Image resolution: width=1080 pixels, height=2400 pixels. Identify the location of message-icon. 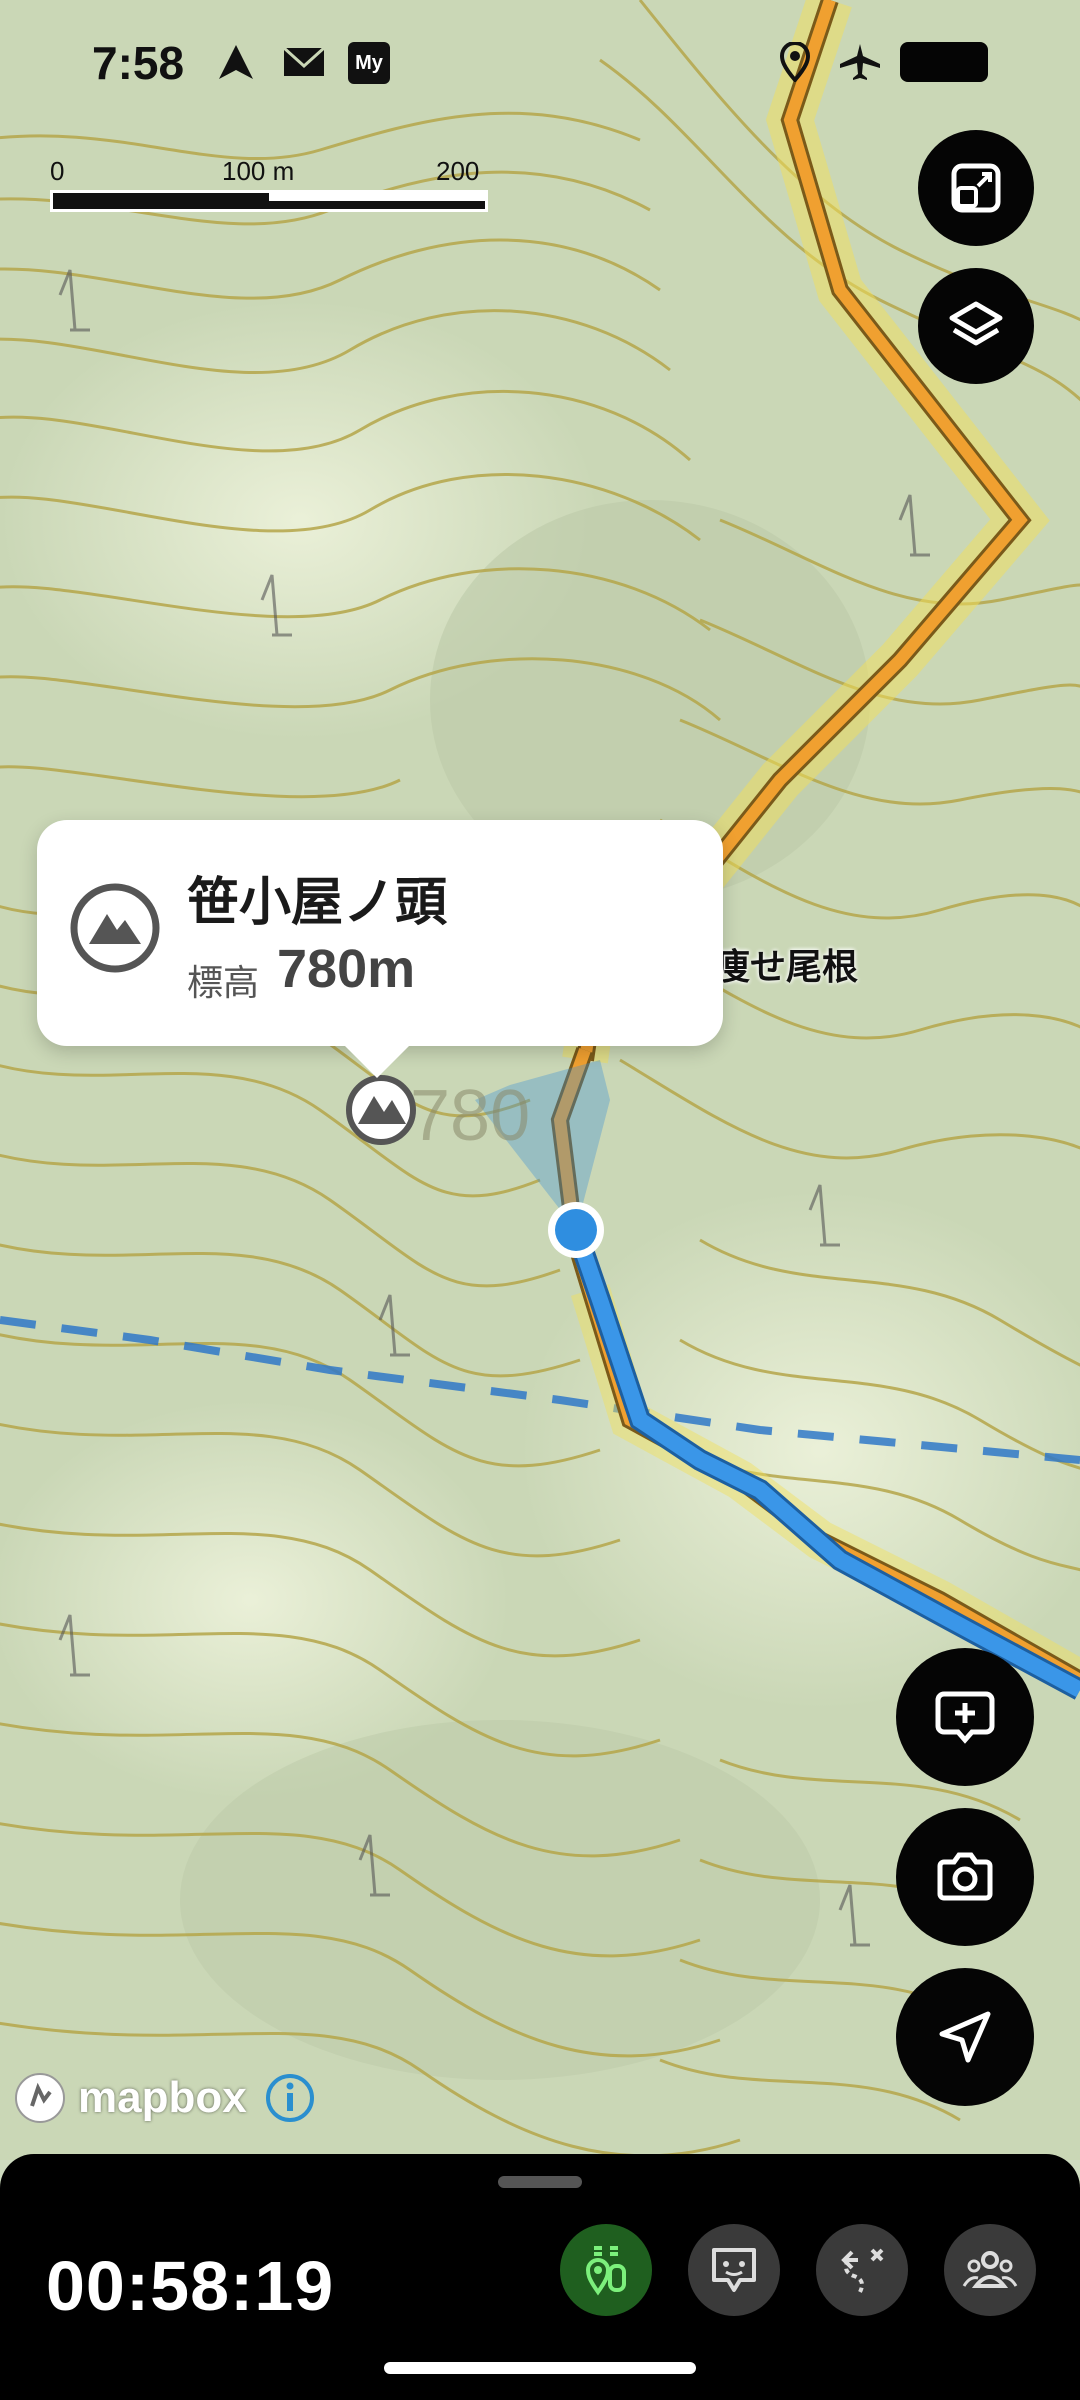
(734, 2270).